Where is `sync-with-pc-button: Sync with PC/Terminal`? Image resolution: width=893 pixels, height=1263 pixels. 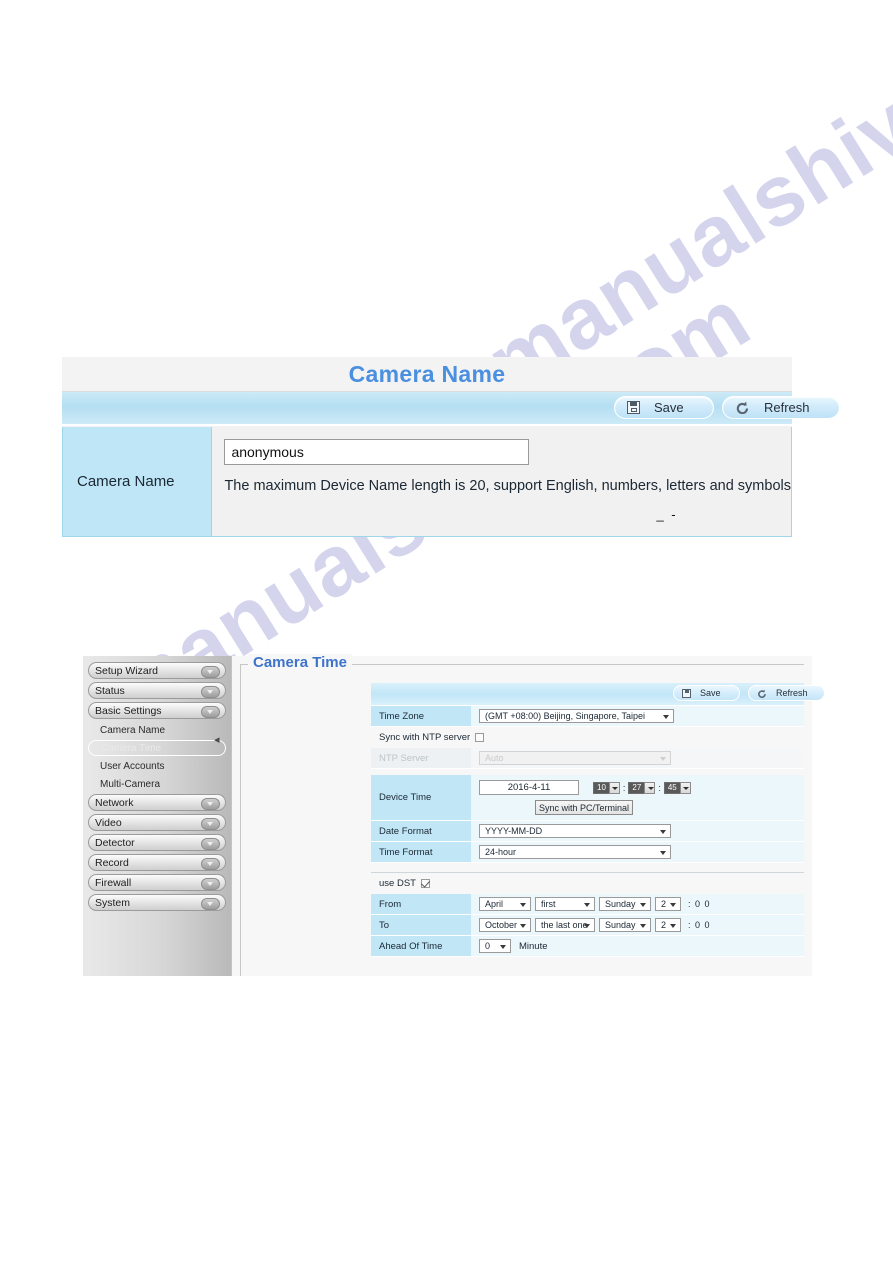 sync-with-pc-button: Sync with PC/Terminal is located at coordinates (584, 807).